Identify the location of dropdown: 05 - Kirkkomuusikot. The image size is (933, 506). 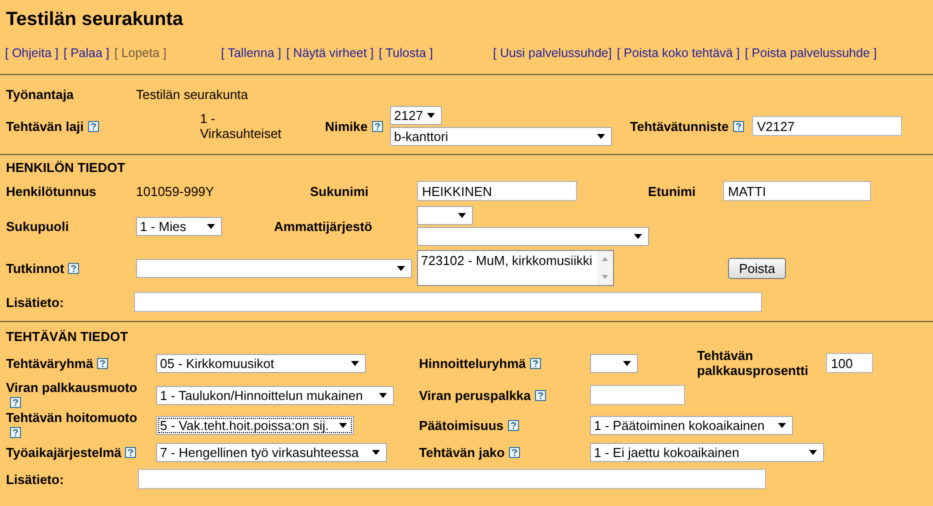
(261, 363).